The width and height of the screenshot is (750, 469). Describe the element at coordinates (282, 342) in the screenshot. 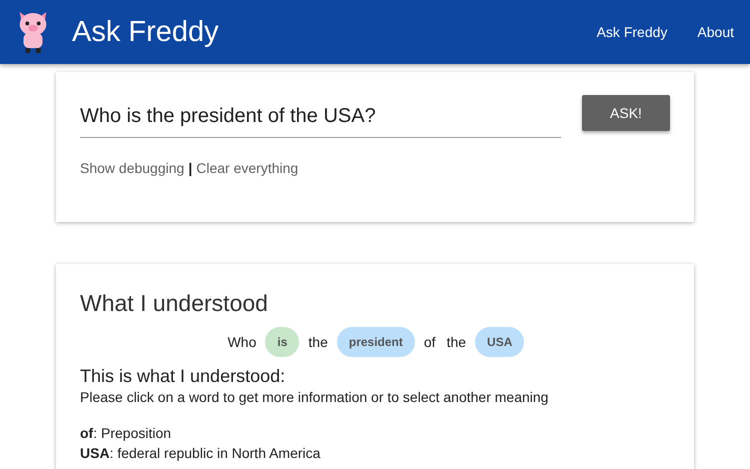

I see `word-chip: is` at that location.